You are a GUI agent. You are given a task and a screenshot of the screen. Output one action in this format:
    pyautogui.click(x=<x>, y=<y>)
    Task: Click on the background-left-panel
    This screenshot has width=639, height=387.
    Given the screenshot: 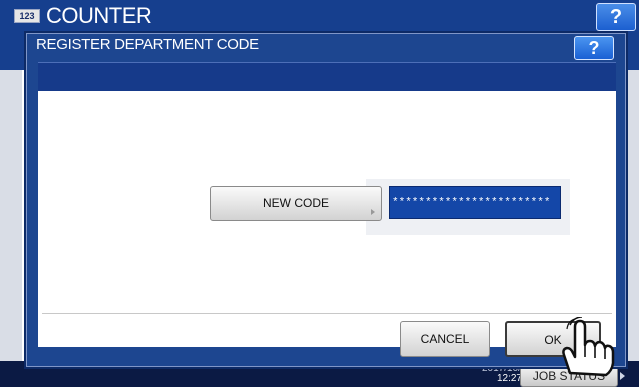 What is the action you would take?
    pyautogui.click(x=11, y=220)
    